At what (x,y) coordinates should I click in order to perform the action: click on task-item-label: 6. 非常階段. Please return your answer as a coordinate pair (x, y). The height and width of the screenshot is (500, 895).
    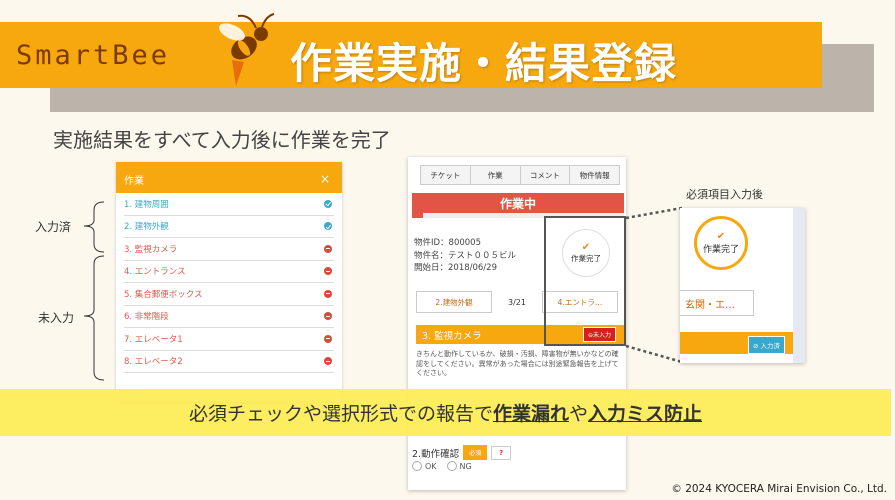
    Looking at the image, I should click on (146, 317).